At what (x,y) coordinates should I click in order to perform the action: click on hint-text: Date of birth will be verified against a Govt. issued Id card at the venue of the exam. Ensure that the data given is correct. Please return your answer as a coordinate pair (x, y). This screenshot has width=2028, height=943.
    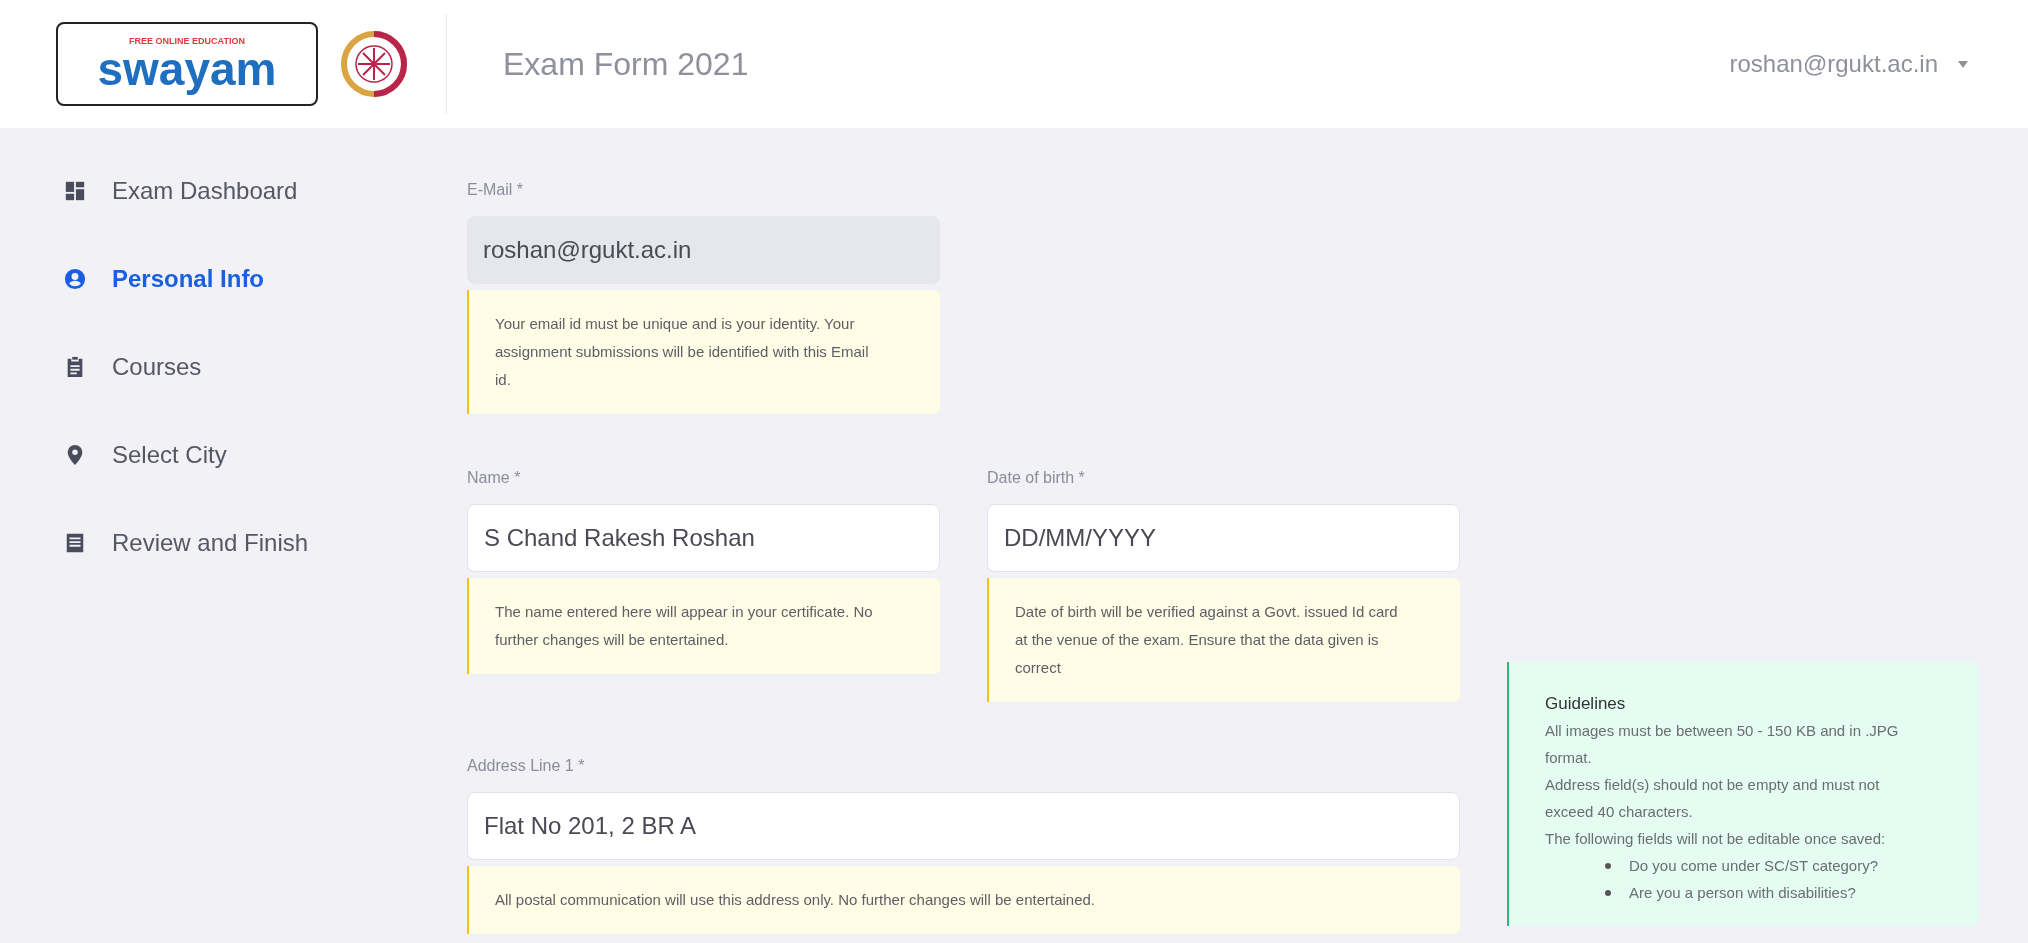
    Looking at the image, I should click on (1207, 640).